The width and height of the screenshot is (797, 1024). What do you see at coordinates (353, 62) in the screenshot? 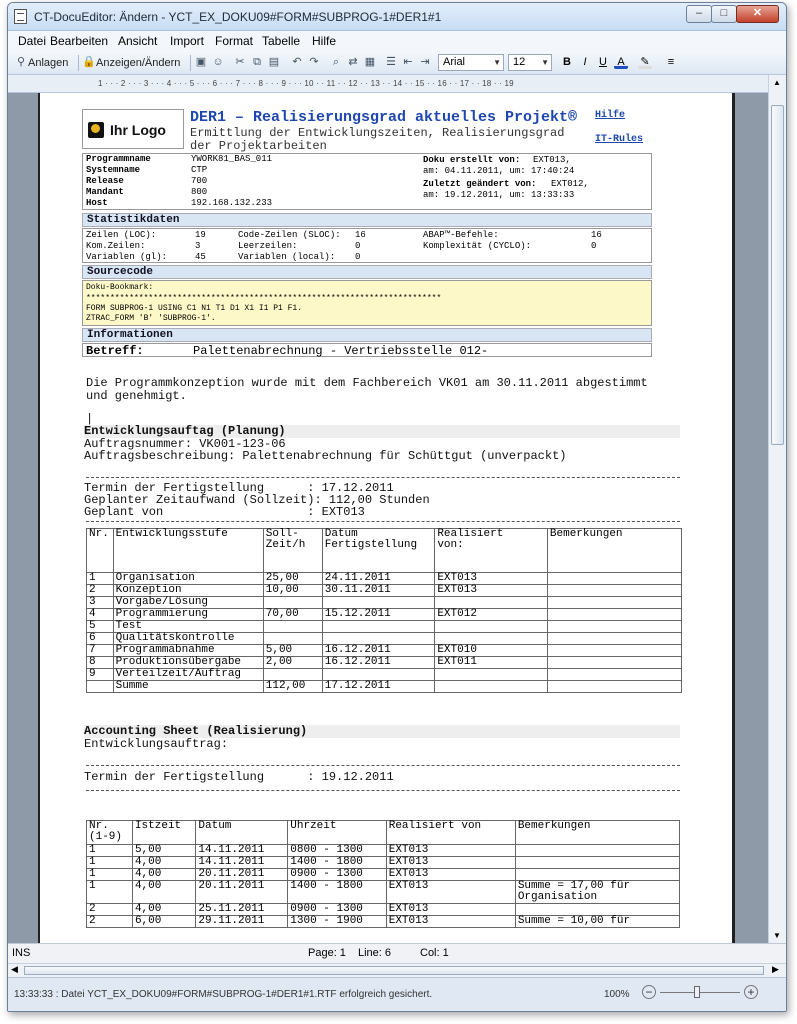
I see `replace-icon: ⇄` at bounding box center [353, 62].